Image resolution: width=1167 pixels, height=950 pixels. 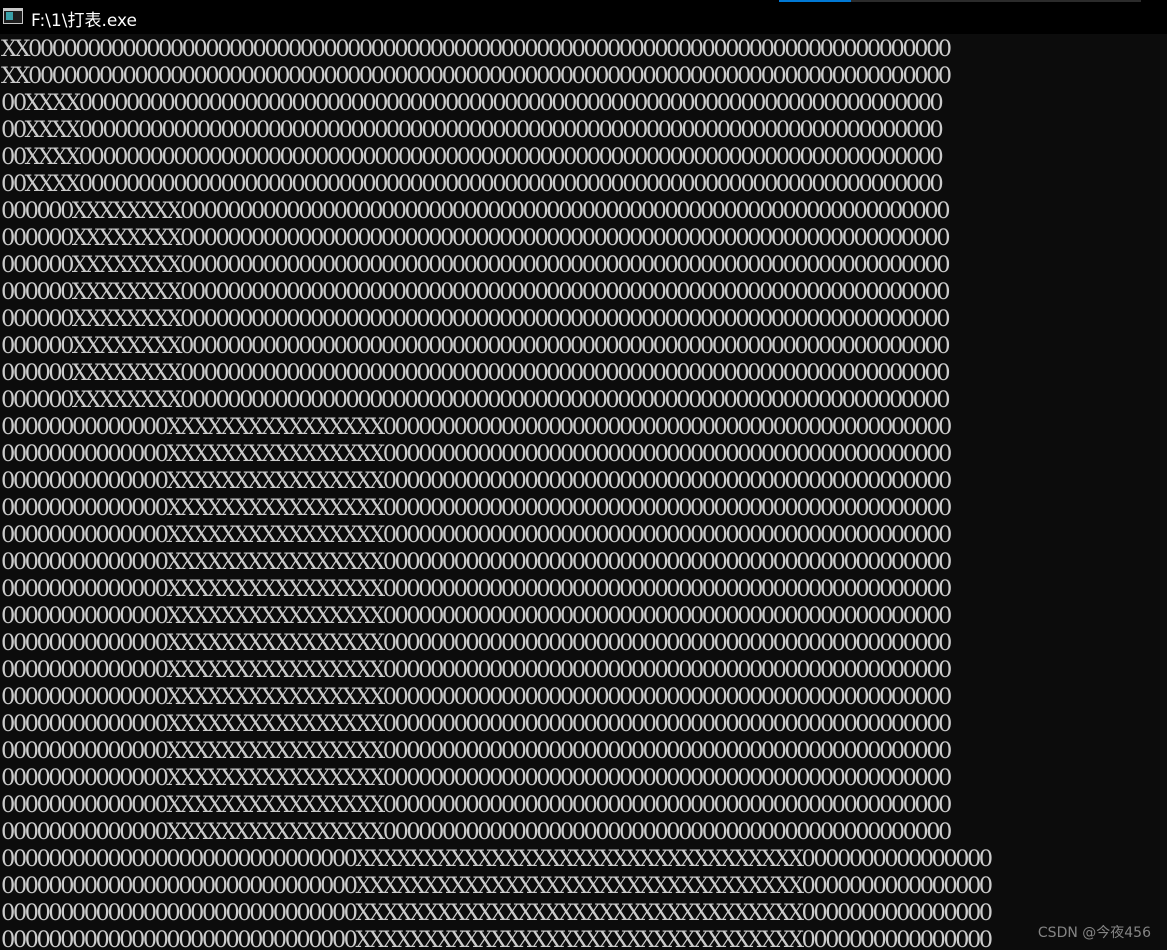 I want to click on icon-bar, so click(x=13, y=10).